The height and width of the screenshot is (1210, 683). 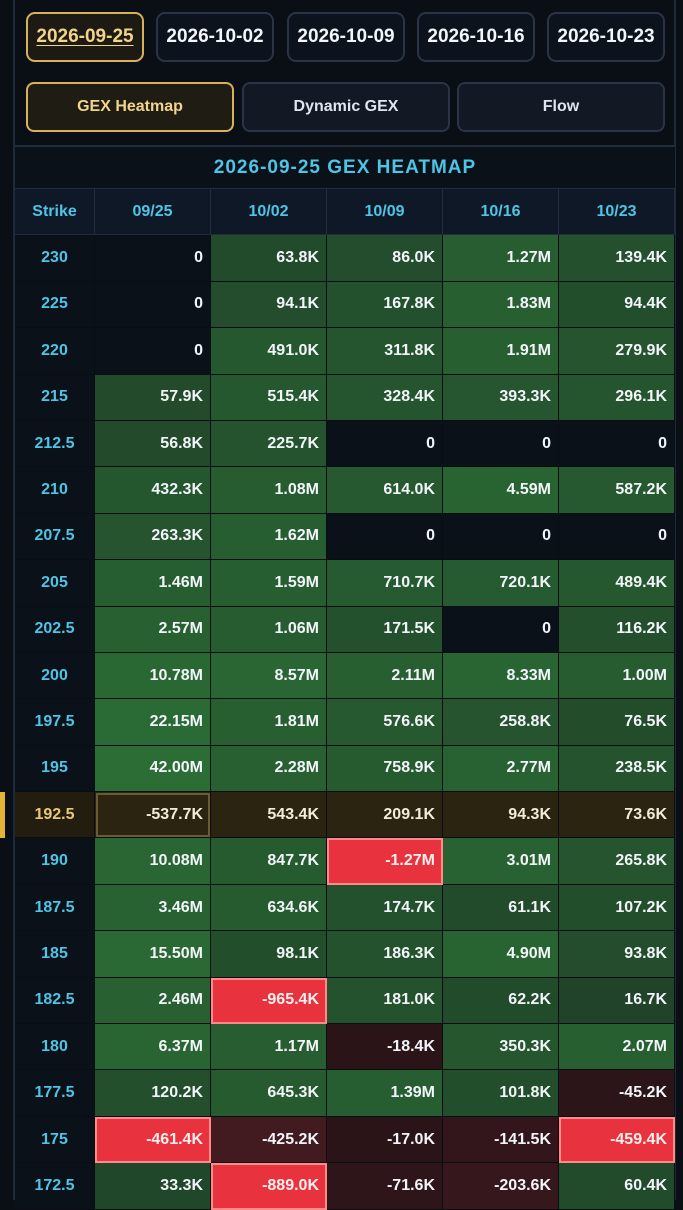 I want to click on gex-cell: 8.57M, so click(x=269, y=676).